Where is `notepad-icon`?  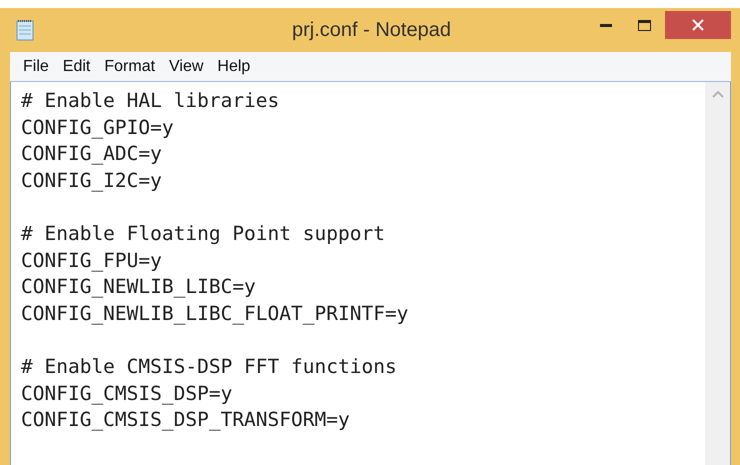
notepad-icon is located at coordinates (25, 30).